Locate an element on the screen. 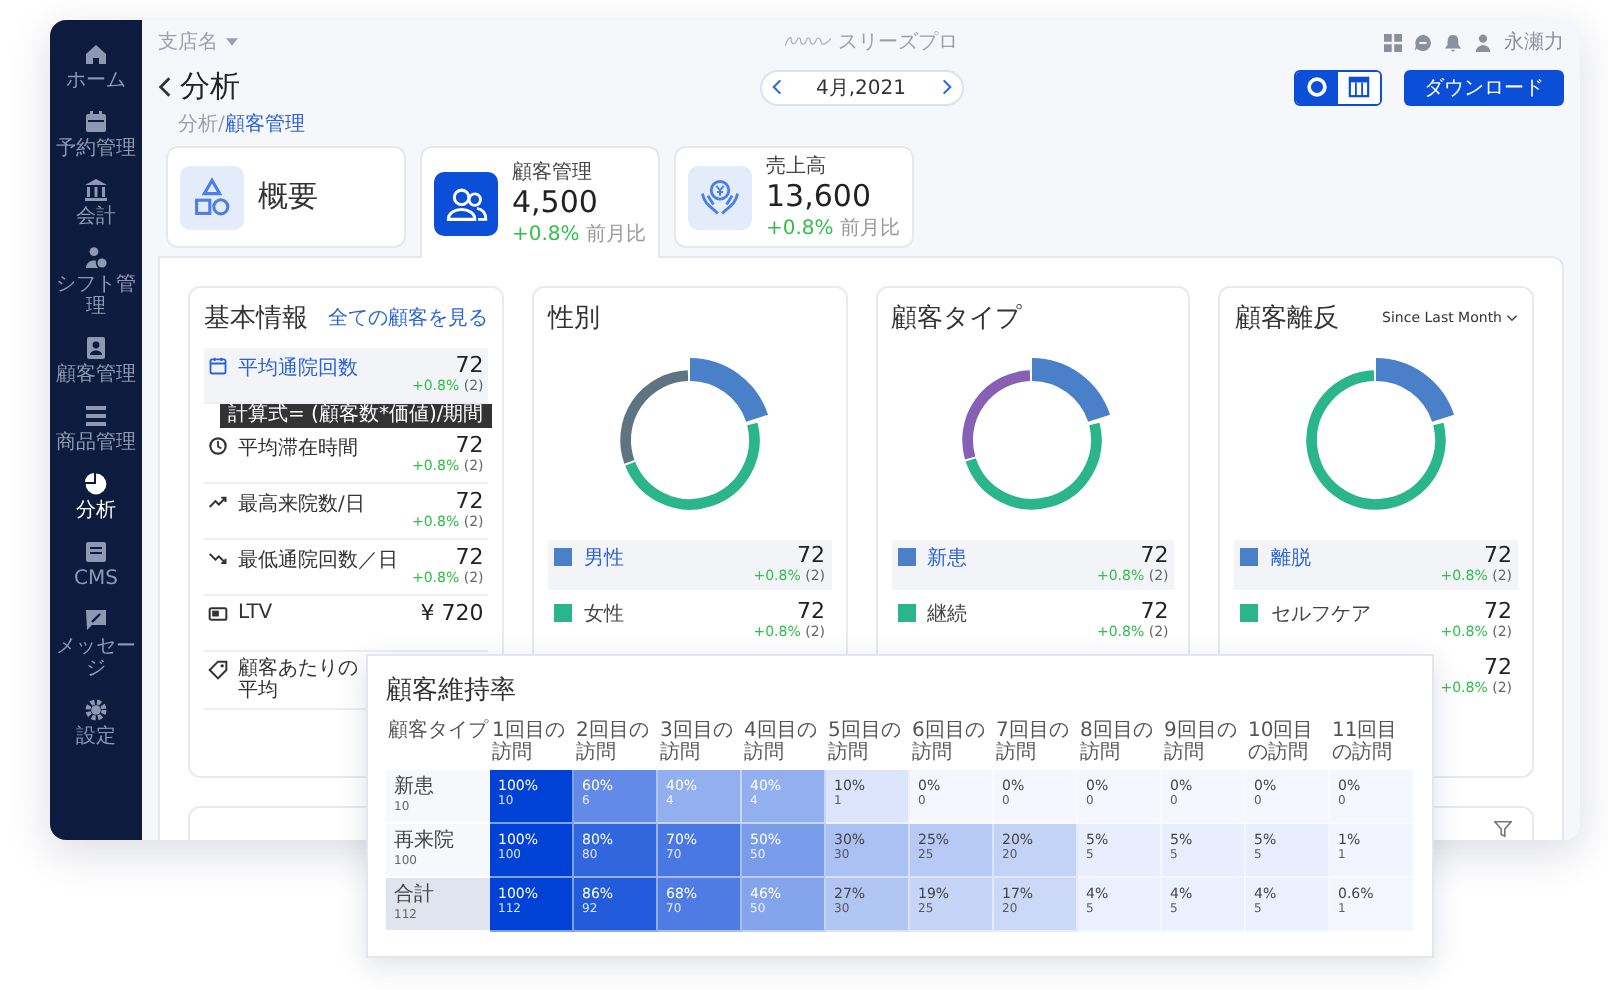 Image resolution: width=1608 pixels, height=990 pixels. column-header: 5回目の訪問 is located at coordinates (864, 744).